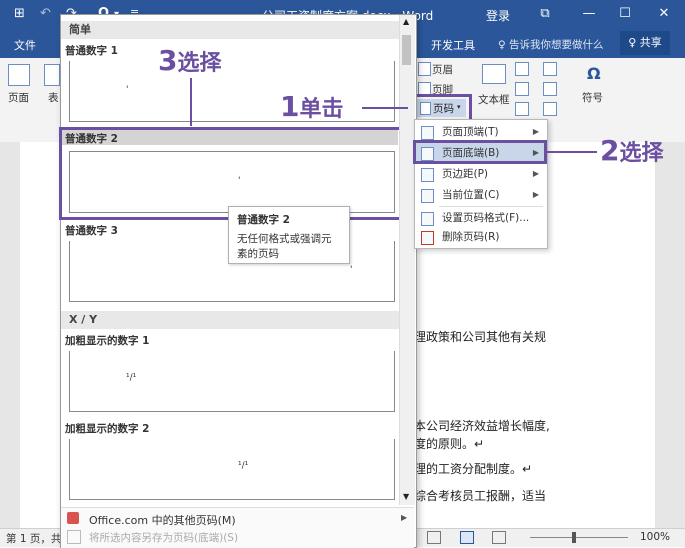 Image resolution: width=685 pixels, height=548 pixels. What do you see at coordinates (52, 75) in the screenshot?
I see `table-icon` at bounding box center [52, 75].